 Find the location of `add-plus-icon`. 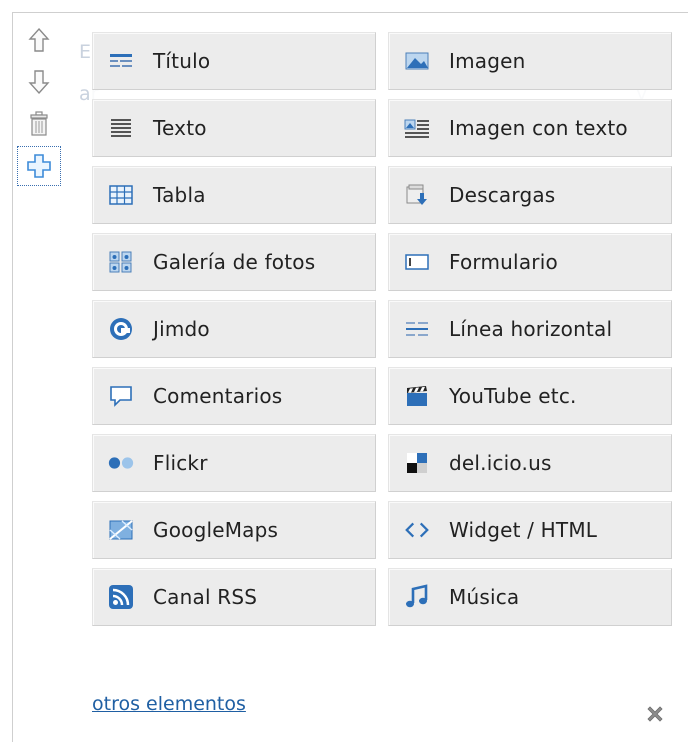

add-plus-icon is located at coordinates (39, 166).